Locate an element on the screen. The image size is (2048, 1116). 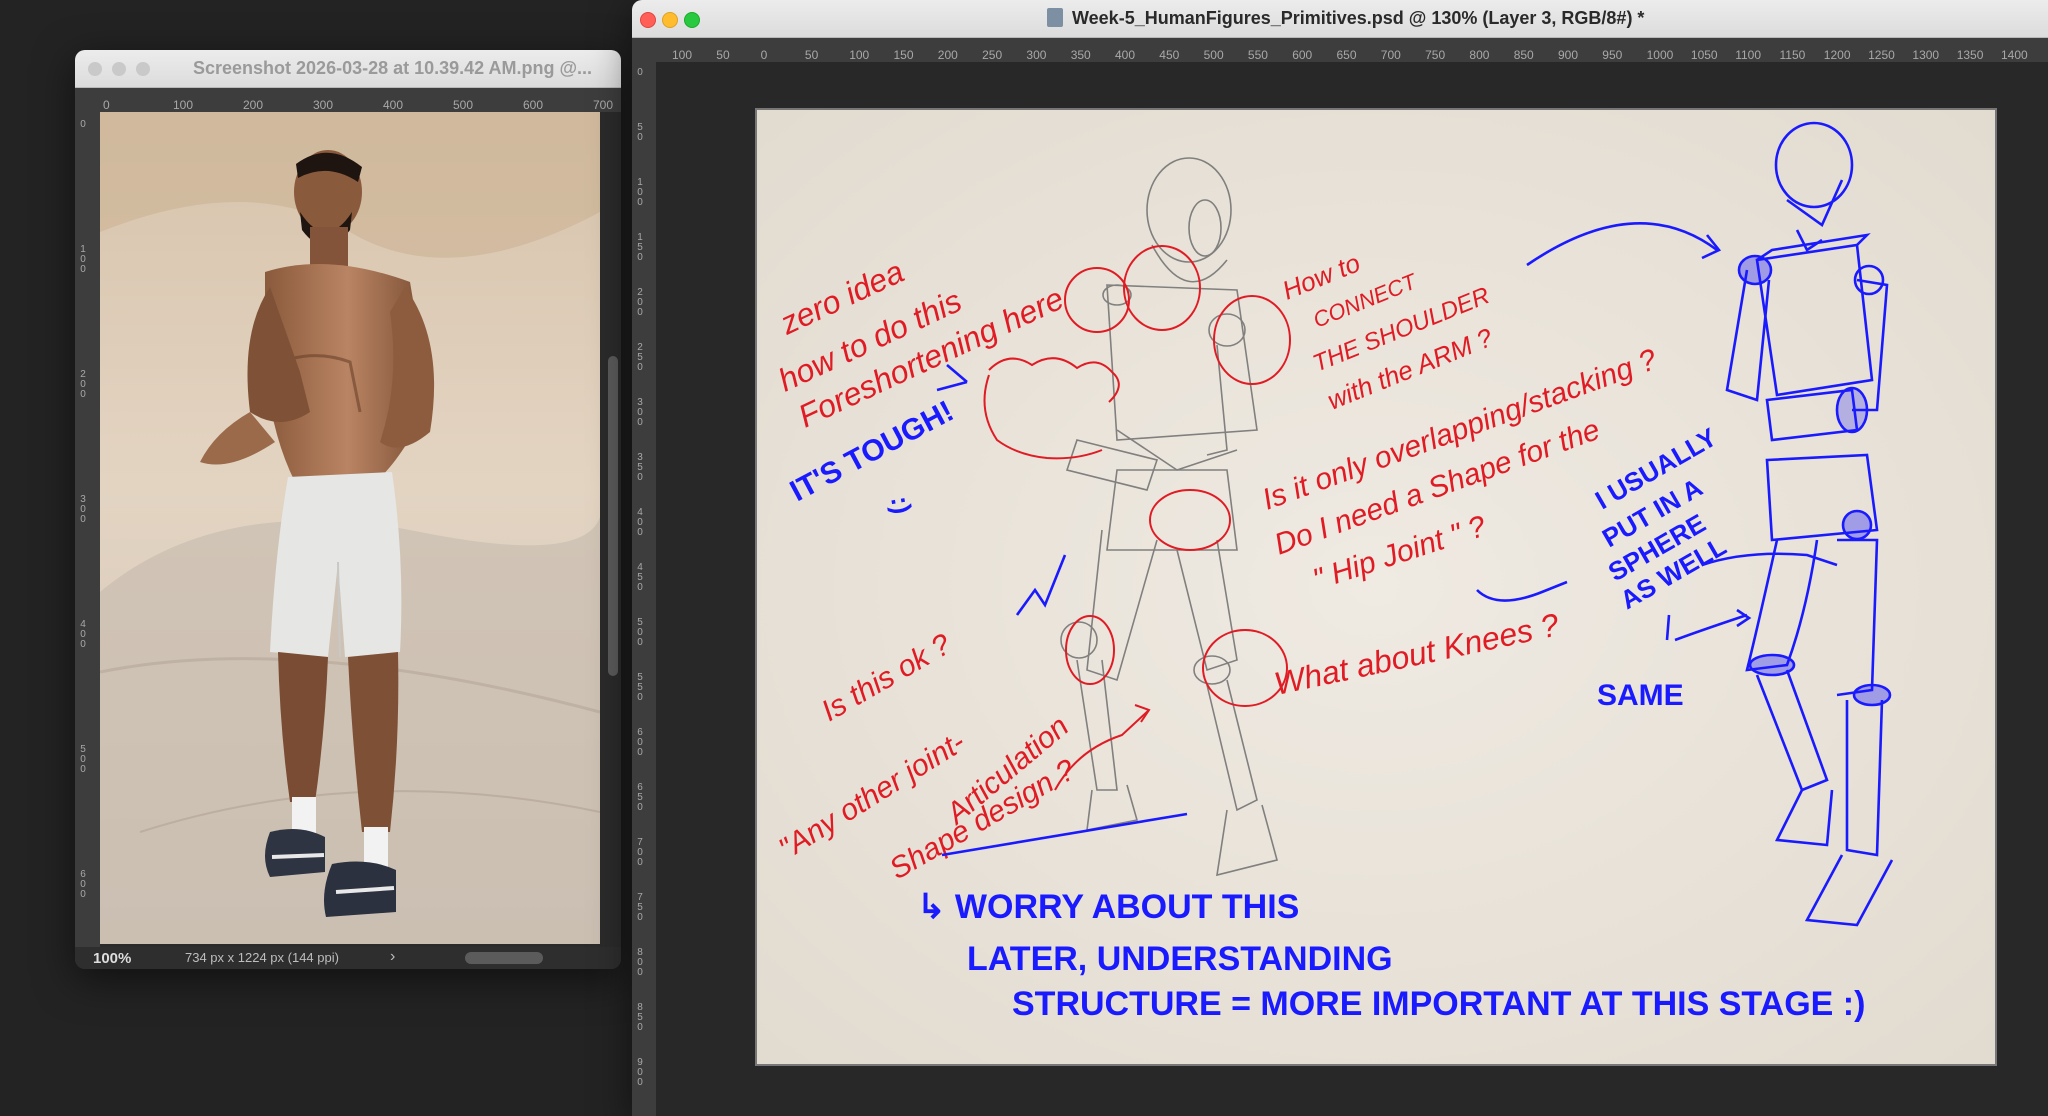
ruler-tick-label: 1300 is located at coordinates (1926, 55).